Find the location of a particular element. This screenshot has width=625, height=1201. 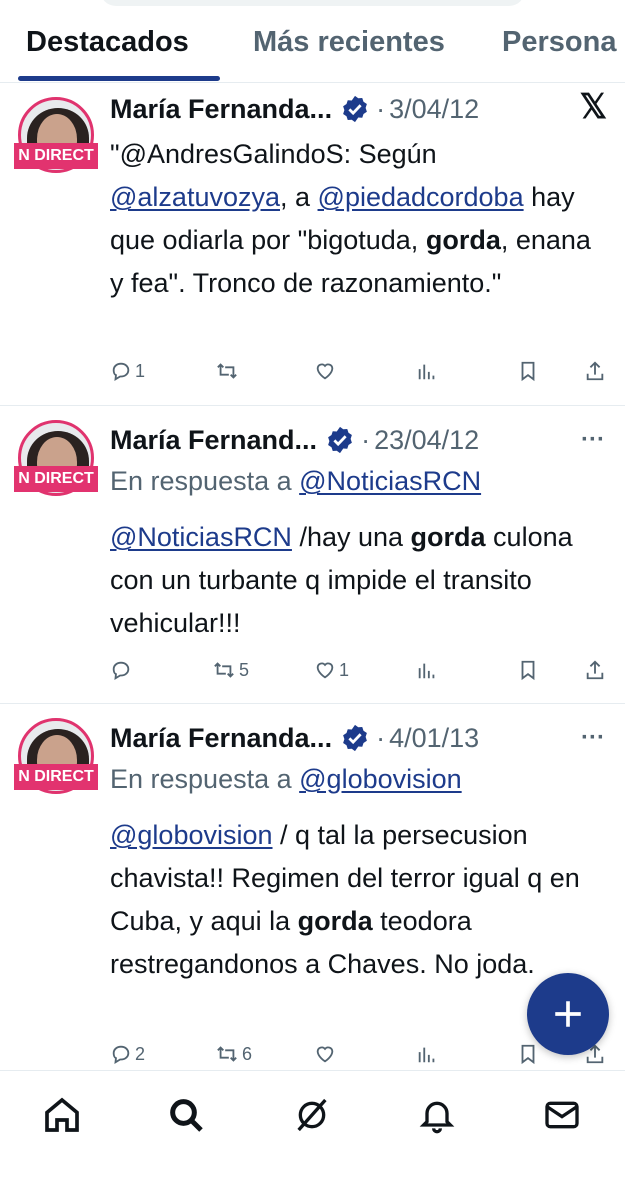

reply-context: En respuesta a @globovision is located at coordinates (286, 779).